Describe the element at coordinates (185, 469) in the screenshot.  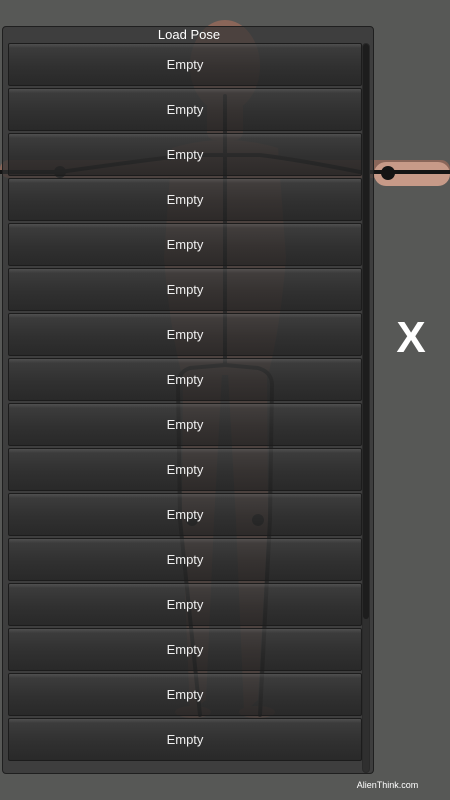
I see `pose-slot-10: Empty` at that location.